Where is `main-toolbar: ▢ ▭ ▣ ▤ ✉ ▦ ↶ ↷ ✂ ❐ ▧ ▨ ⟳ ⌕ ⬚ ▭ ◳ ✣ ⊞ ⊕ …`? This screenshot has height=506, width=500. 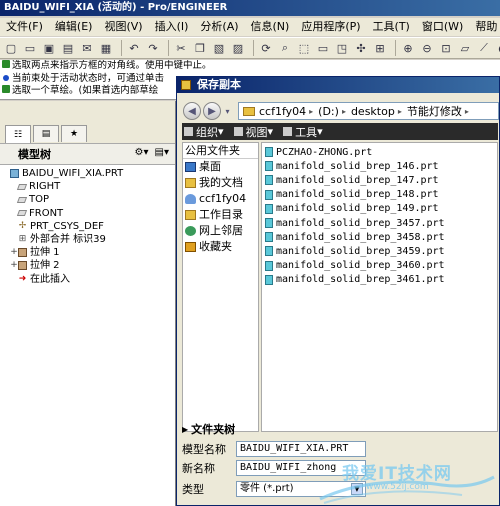 main-toolbar: ▢ ▭ ▣ ▤ ✉ ▦ ↶ ↷ ✂ ❐ ▧ ▨ ⟳ ⌕ ⬚ ▭ ◳ ✣ ⊞ ⊕ … is located at coordinates (250, 48).